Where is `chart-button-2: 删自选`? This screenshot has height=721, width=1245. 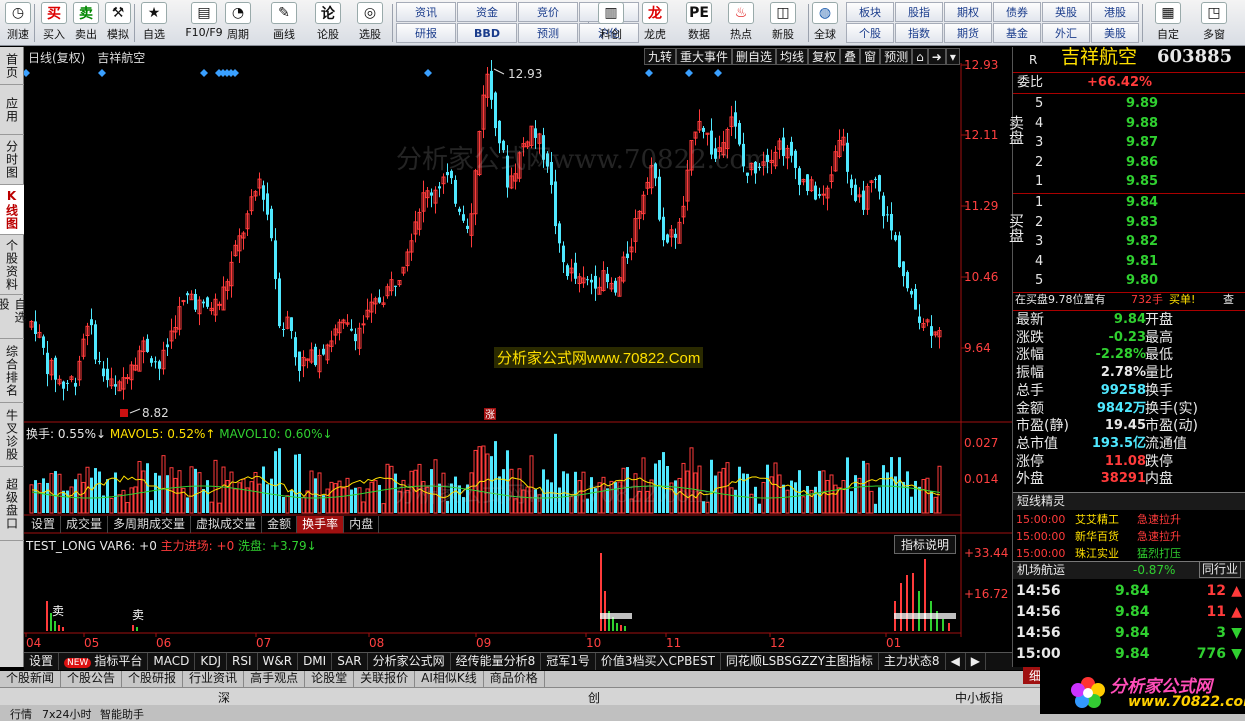 chart-button-2: 删自选 is located at coordinates (754, 56).